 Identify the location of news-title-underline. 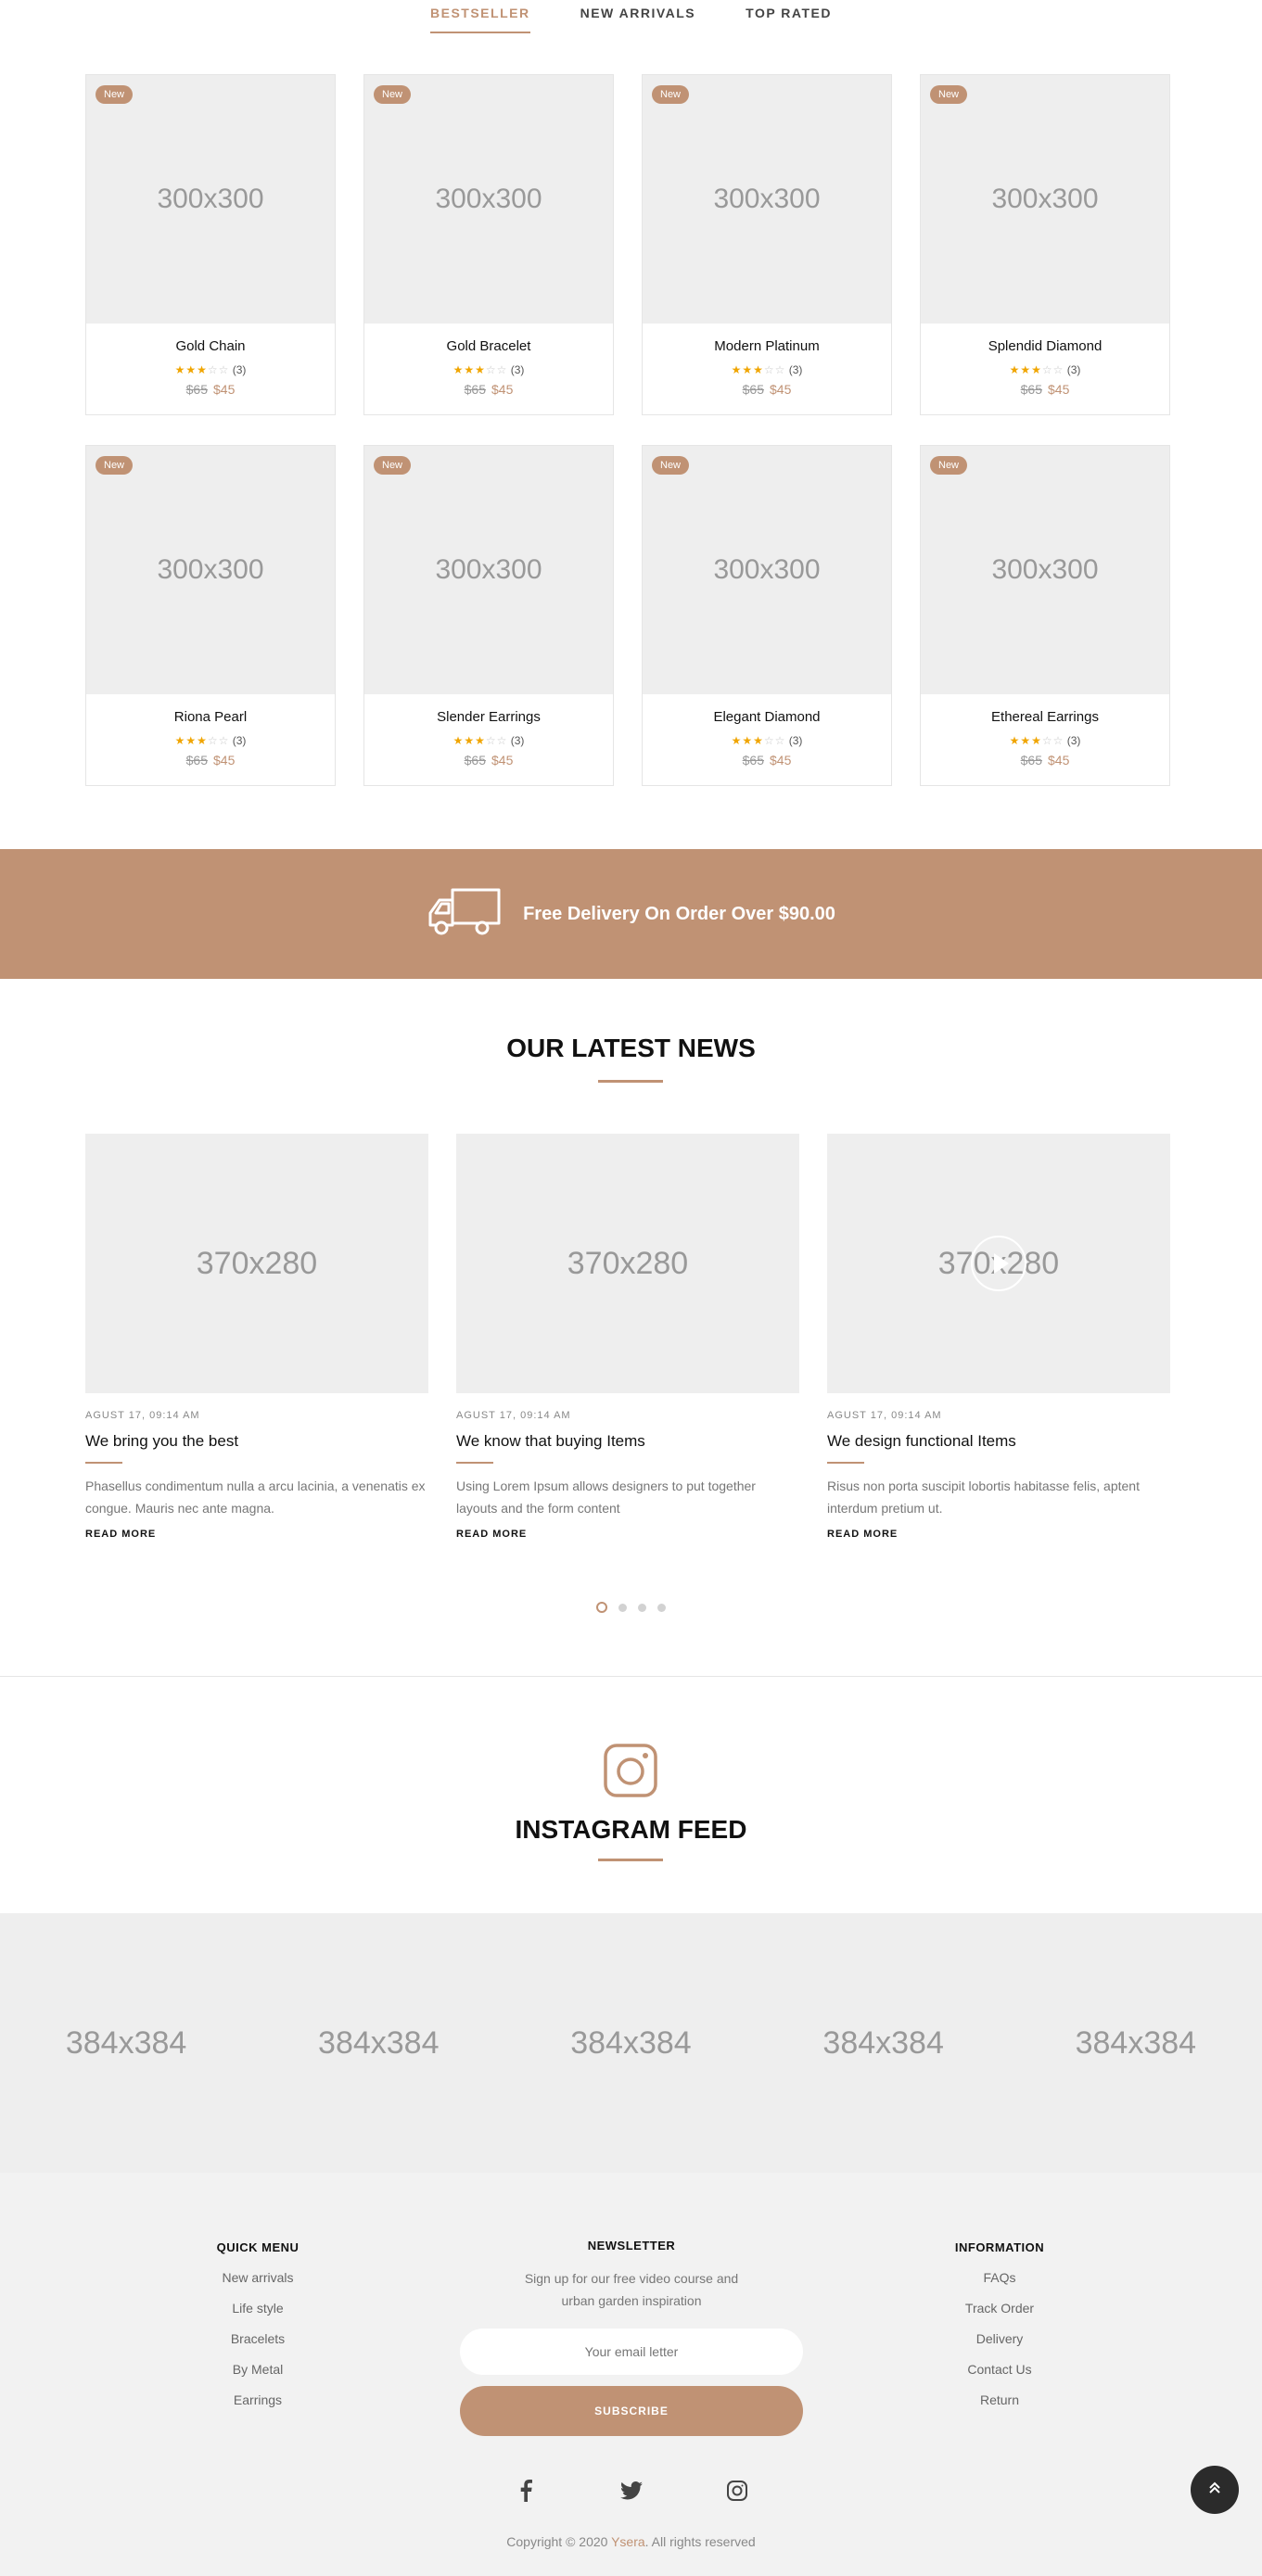
(104, 1463).